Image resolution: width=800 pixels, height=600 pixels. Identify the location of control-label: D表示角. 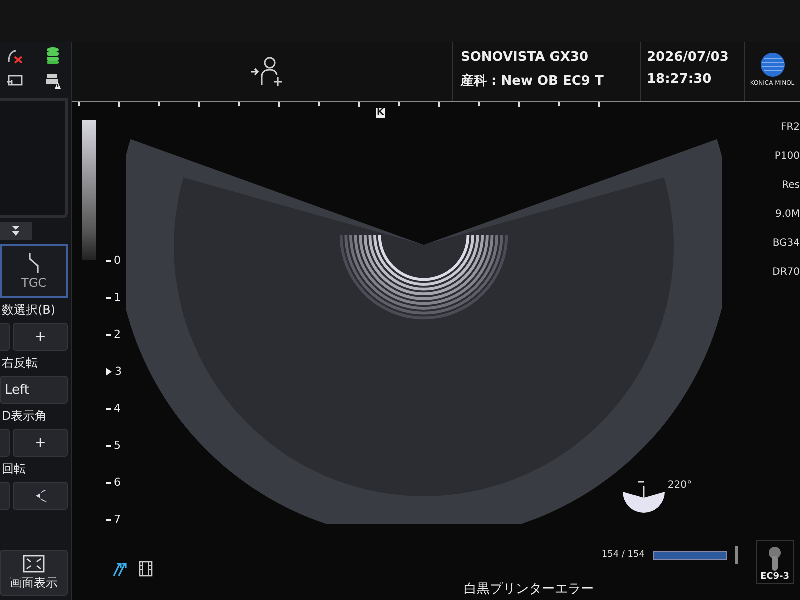
(24, 416).